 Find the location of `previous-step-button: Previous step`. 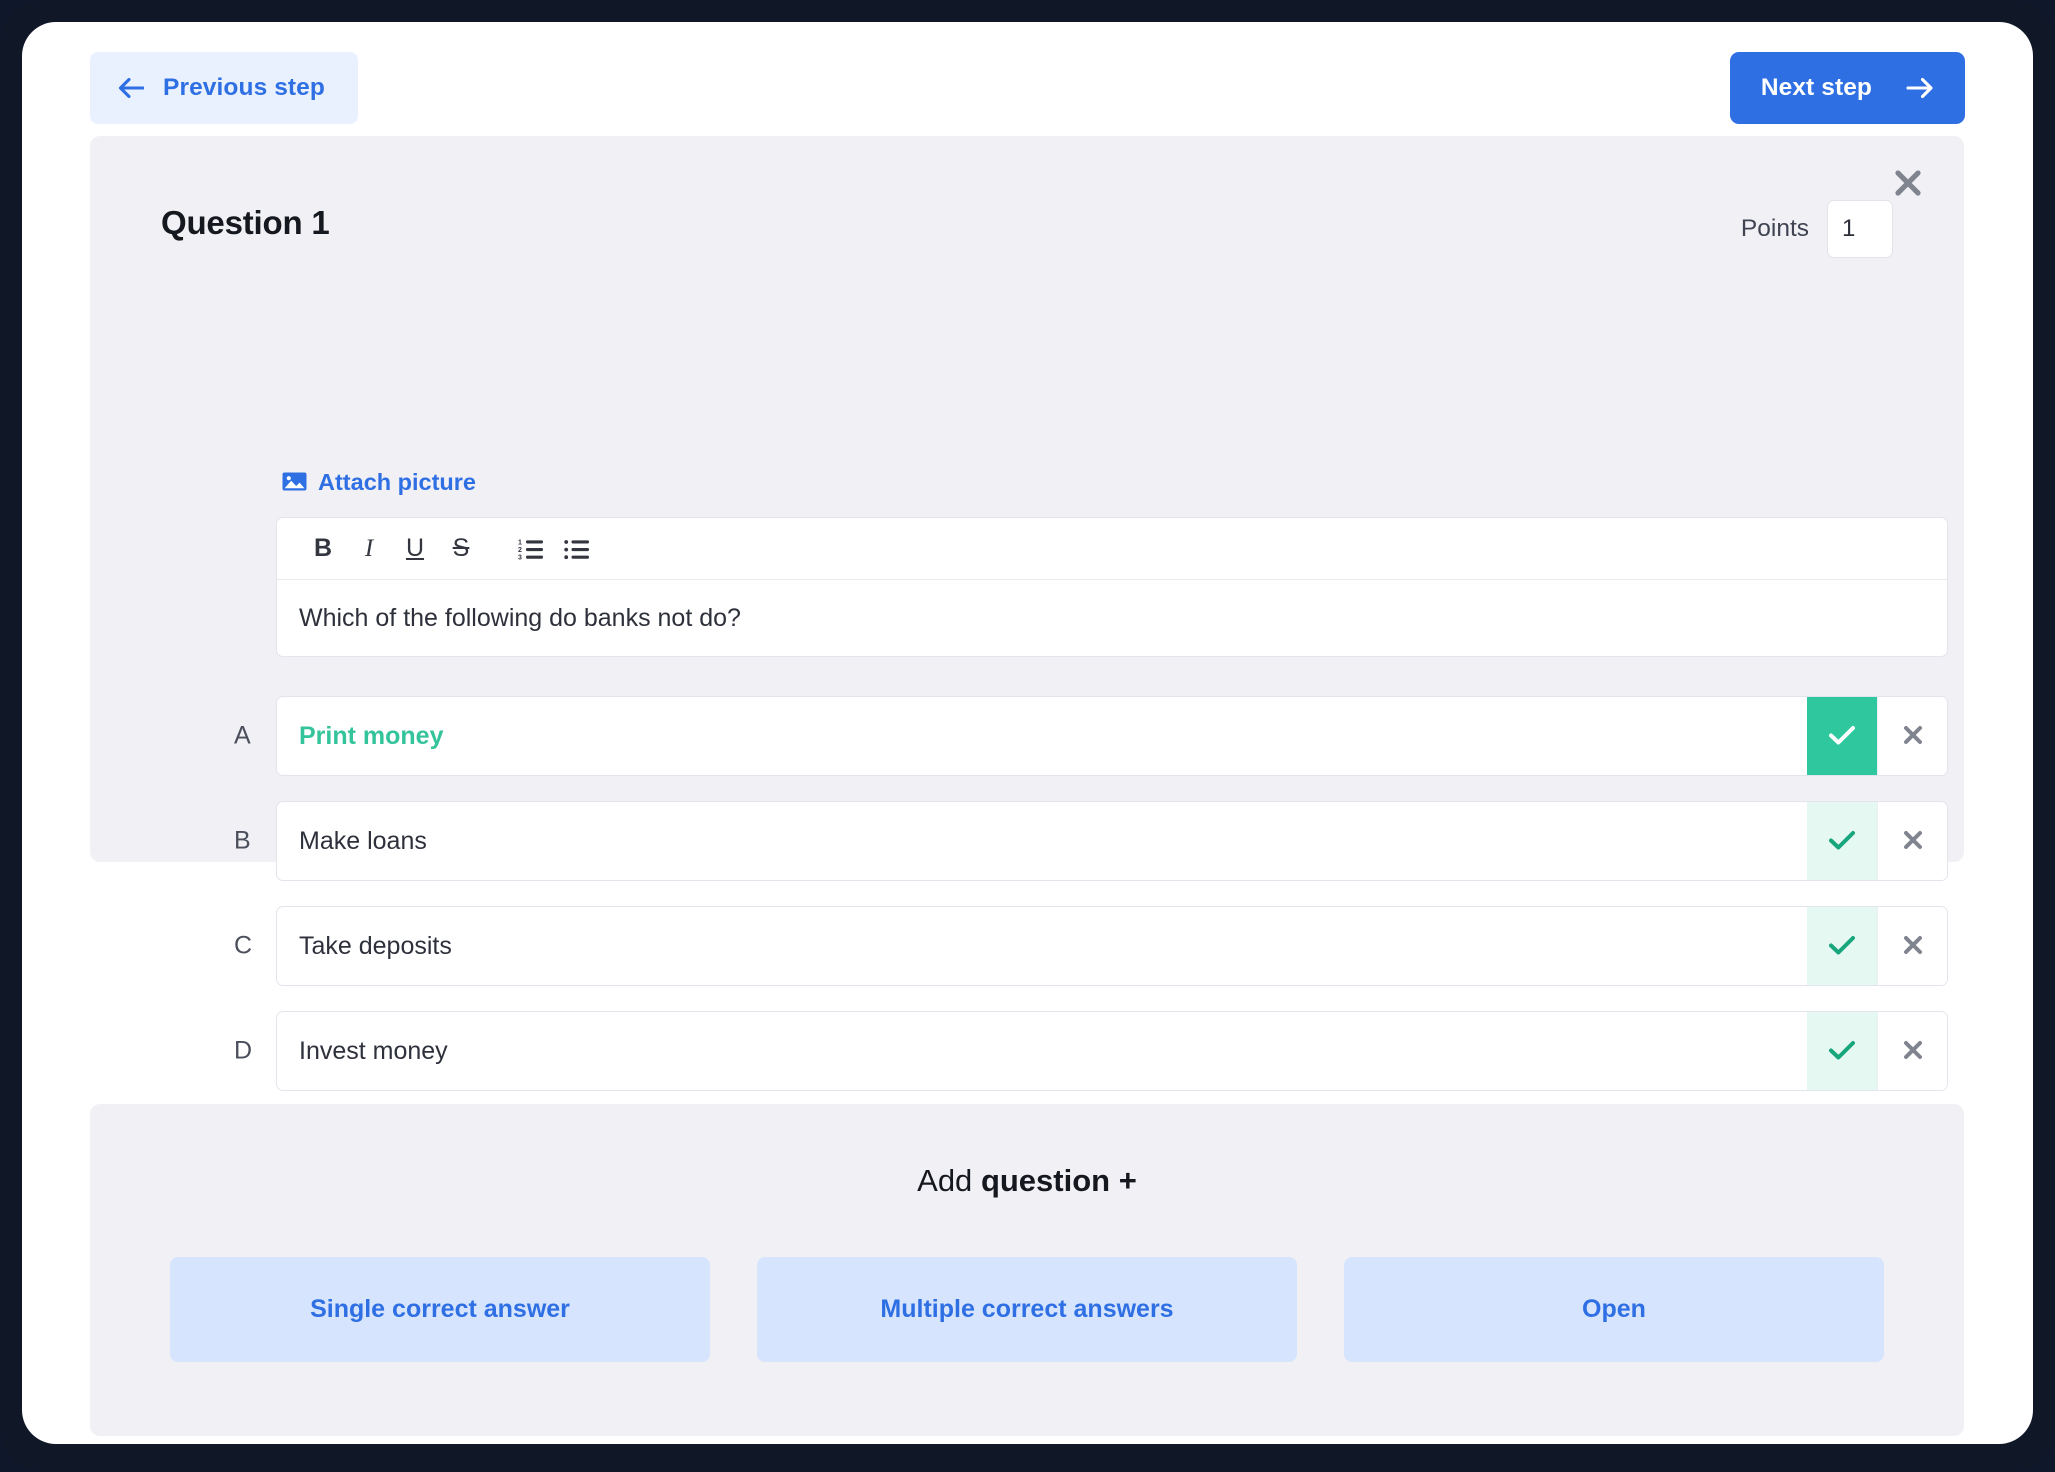

previous-step-button: Previous step is located at coordinates (224, 88).